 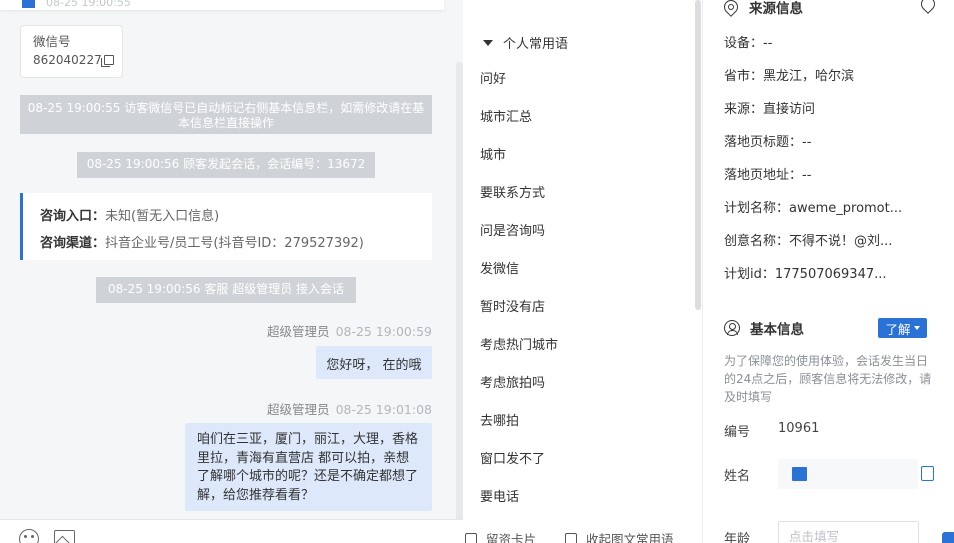 I want to click on phrase-item: 暂时没有店, so click(x=585, y=308).